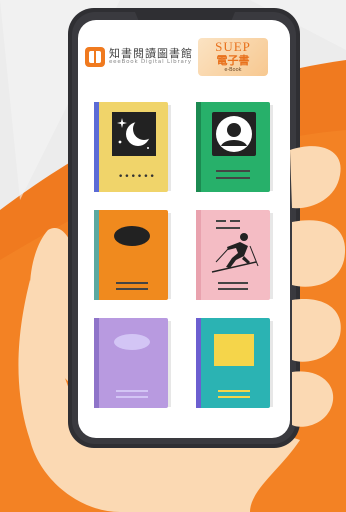  What do you see at coordinates (234, 350) in the screenshot?
I see `rectangle-shape` at bounding box center [234, 350].